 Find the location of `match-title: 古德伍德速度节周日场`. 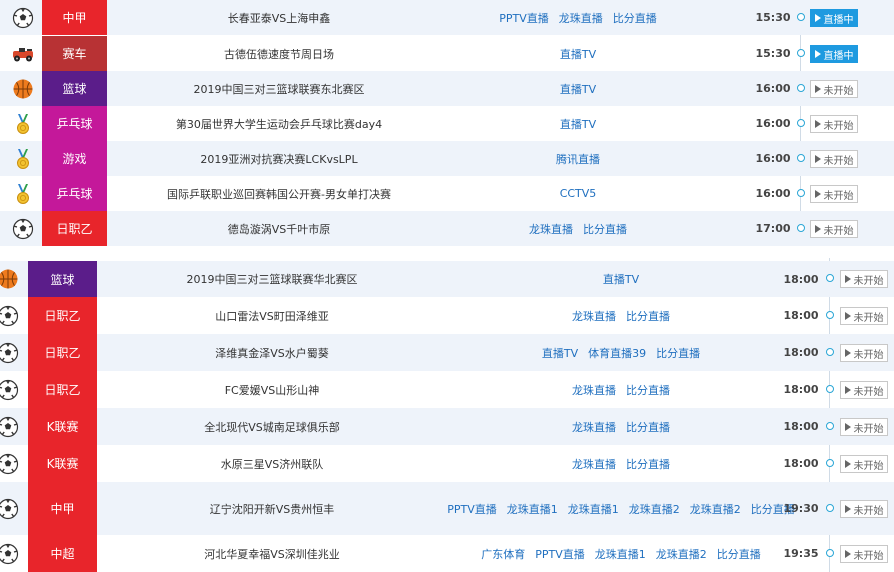

match-title: 古德伍德速度节周日场 is located at coordinates (279, 53).